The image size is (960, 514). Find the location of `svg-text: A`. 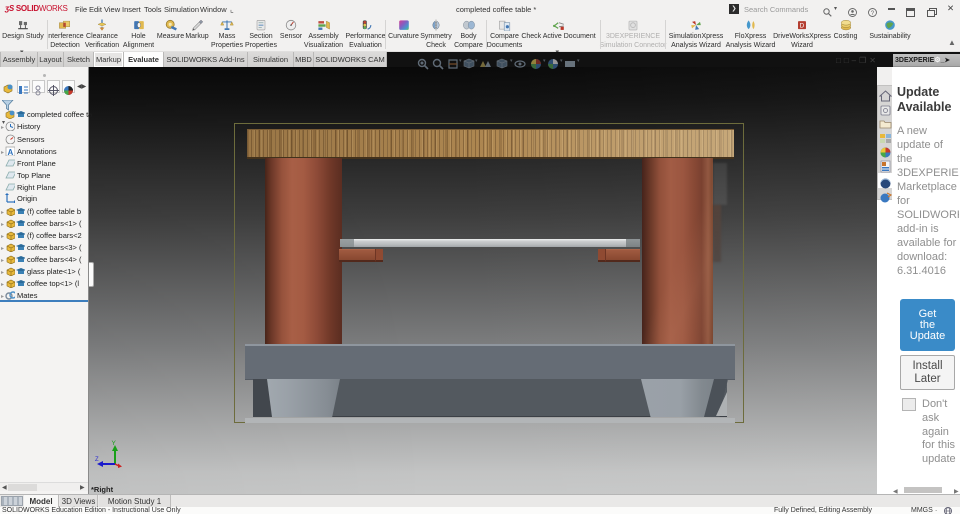

svg-text: A is located at coordinates (11, 152).